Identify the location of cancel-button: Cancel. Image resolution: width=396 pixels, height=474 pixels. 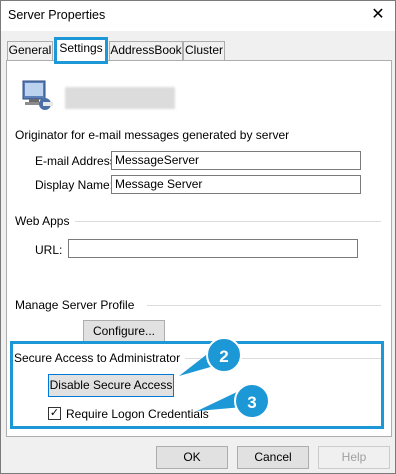
(273, 457).